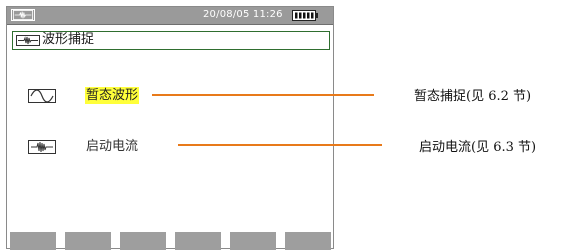 The height and width of the screenshot is (250, 570). What do you see at coordinates (171, 40) in the screenshot?
I see `menu-title-bar: 波形捕捉` at bounding box center [171, 40].